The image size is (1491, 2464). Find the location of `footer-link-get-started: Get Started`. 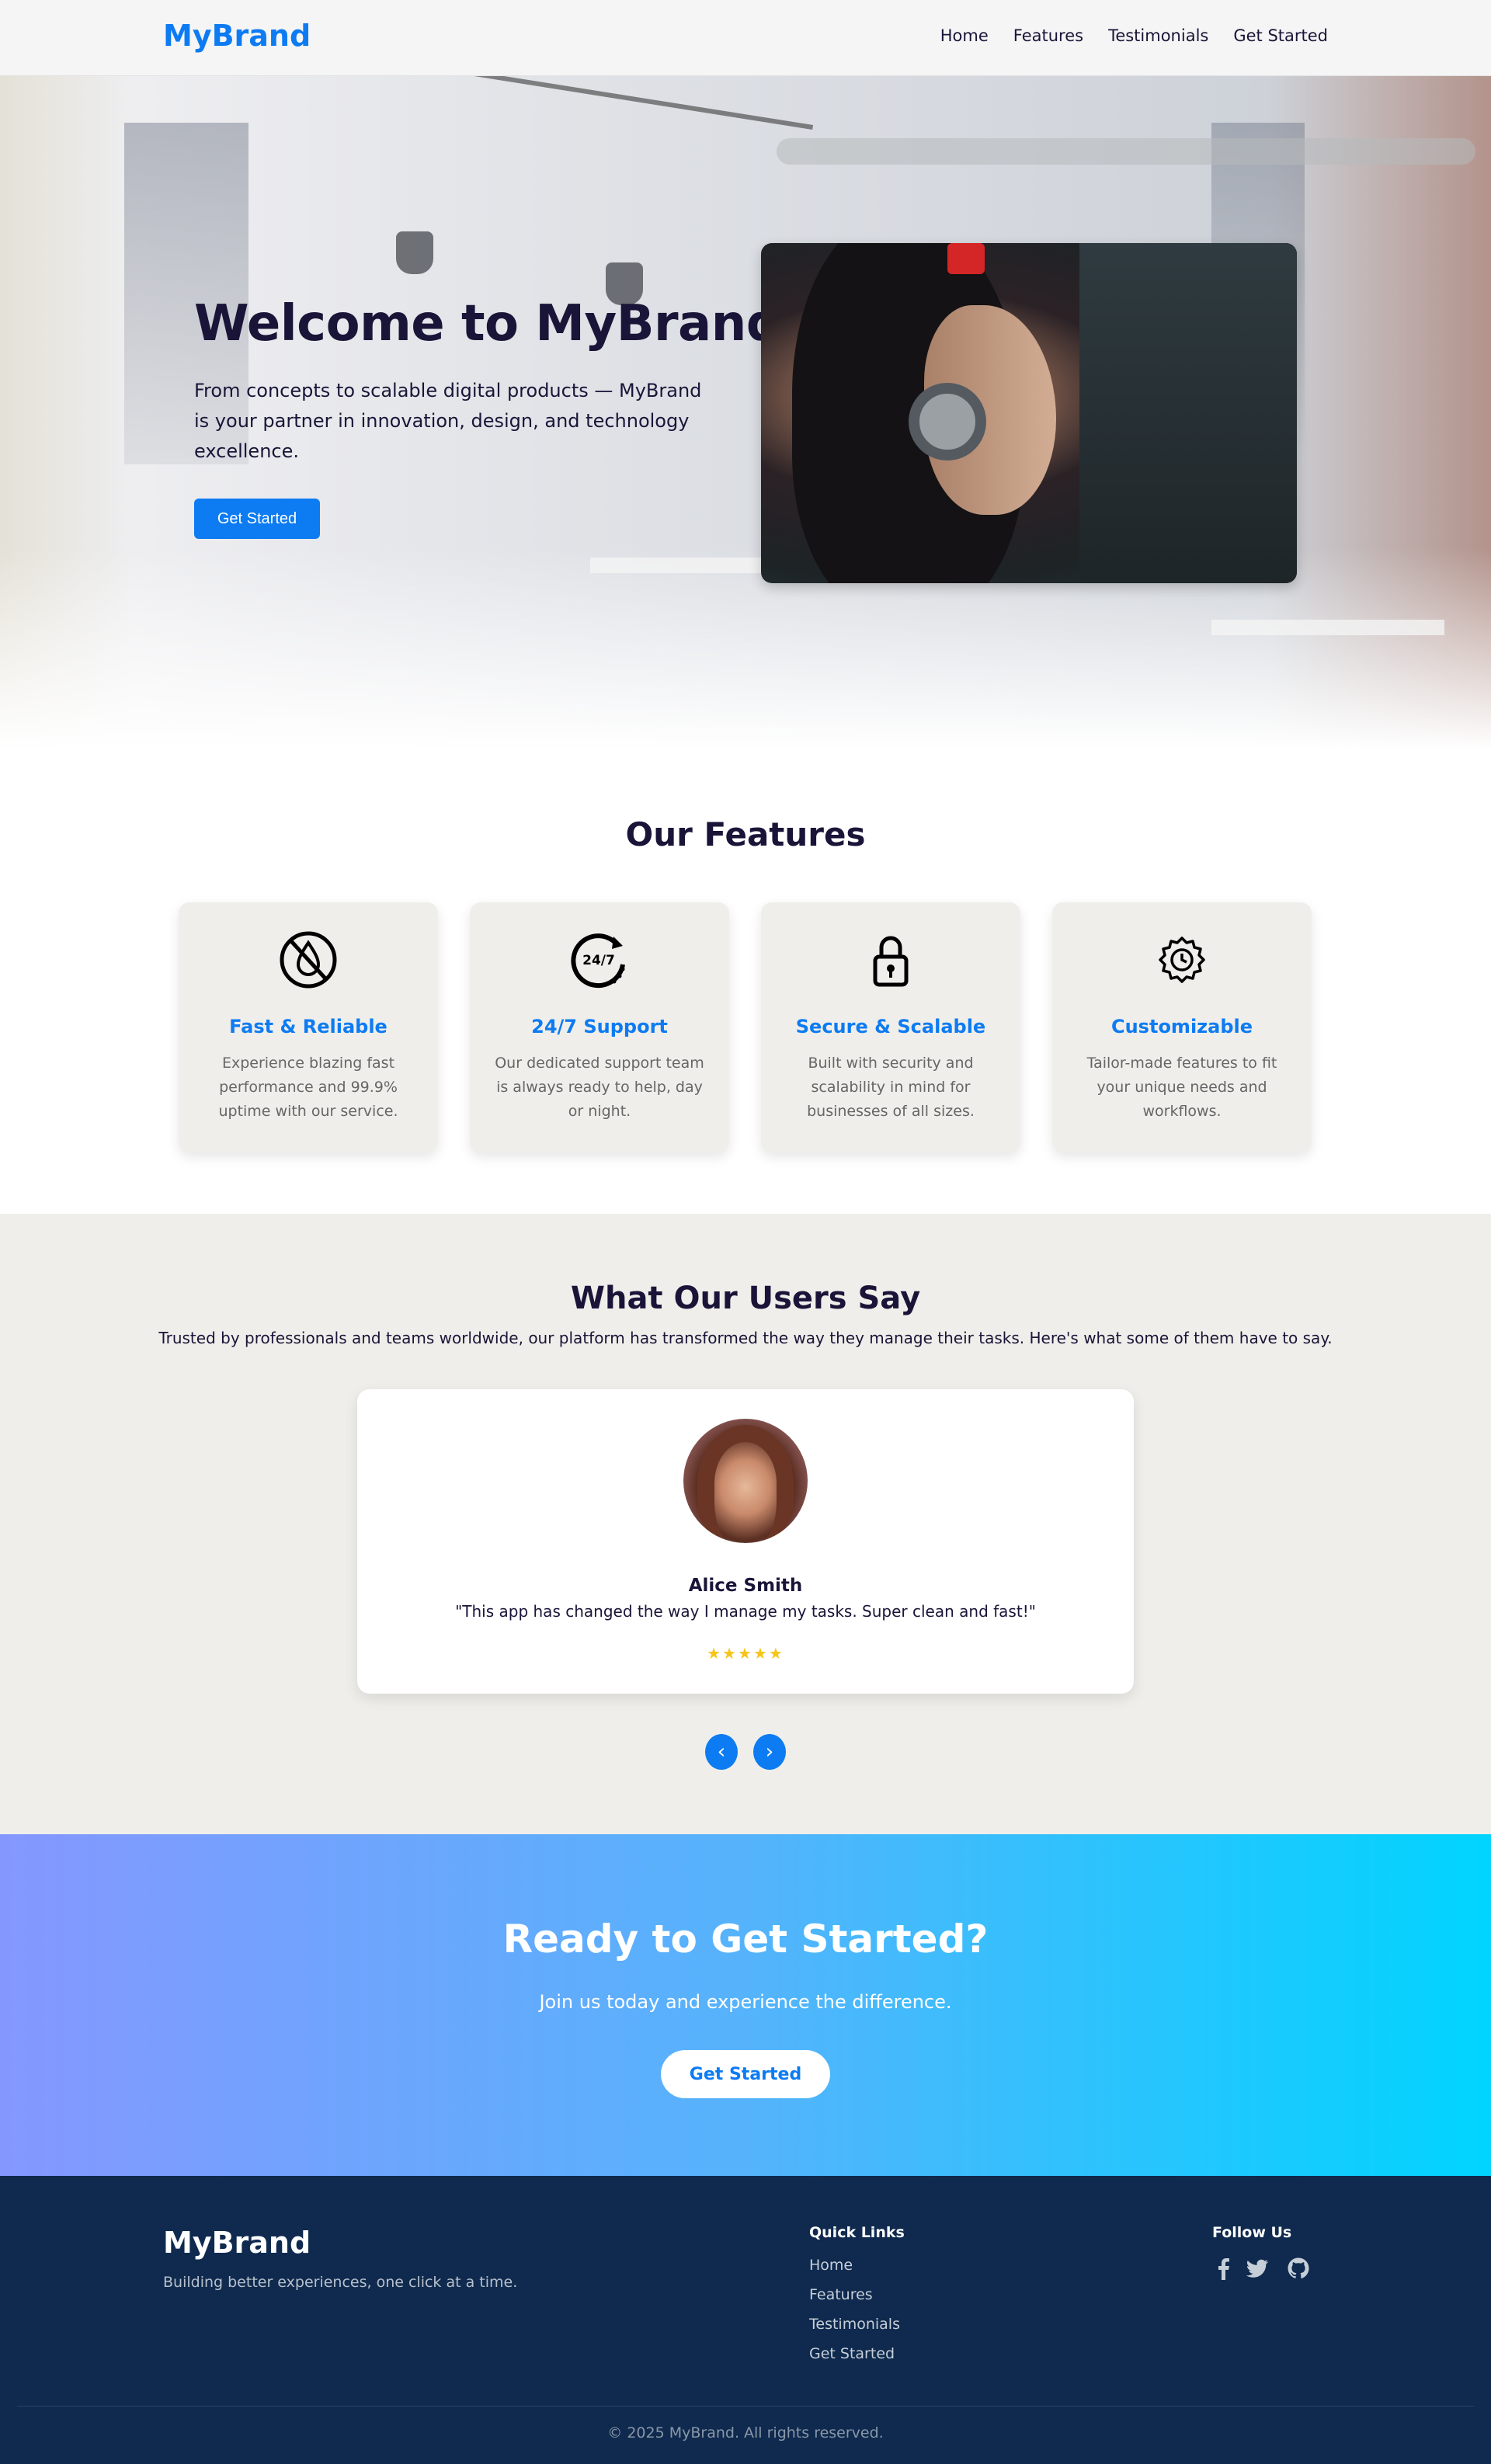

footer-link-get-started: Get Started is located at coordinates (852, 2354).